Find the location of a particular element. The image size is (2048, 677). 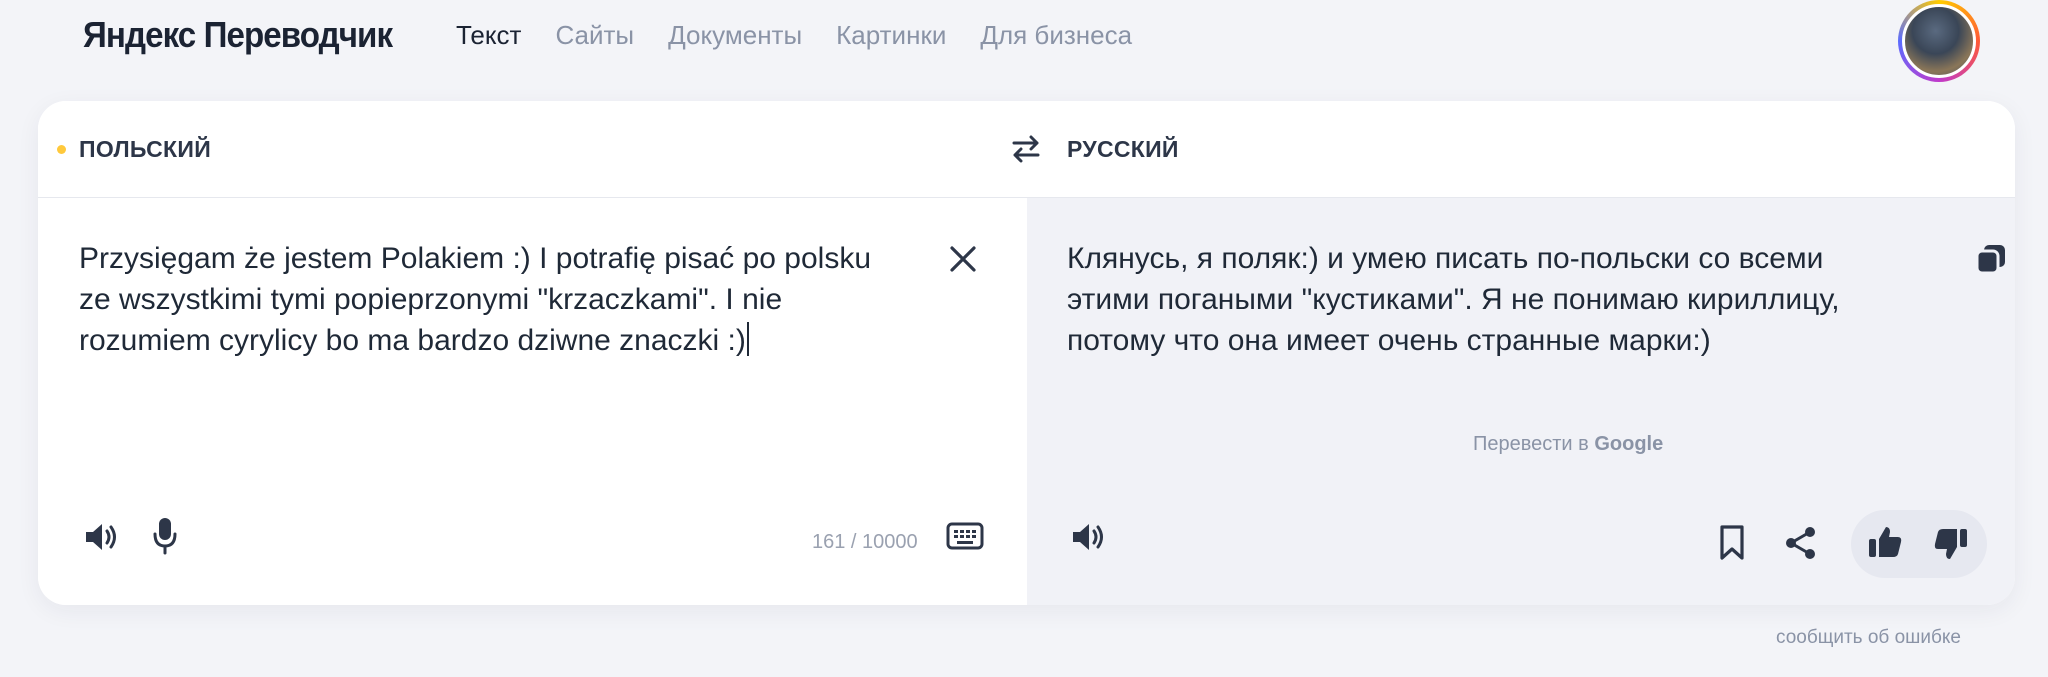

google-brand: Google is located at coordinates (1629, 444).